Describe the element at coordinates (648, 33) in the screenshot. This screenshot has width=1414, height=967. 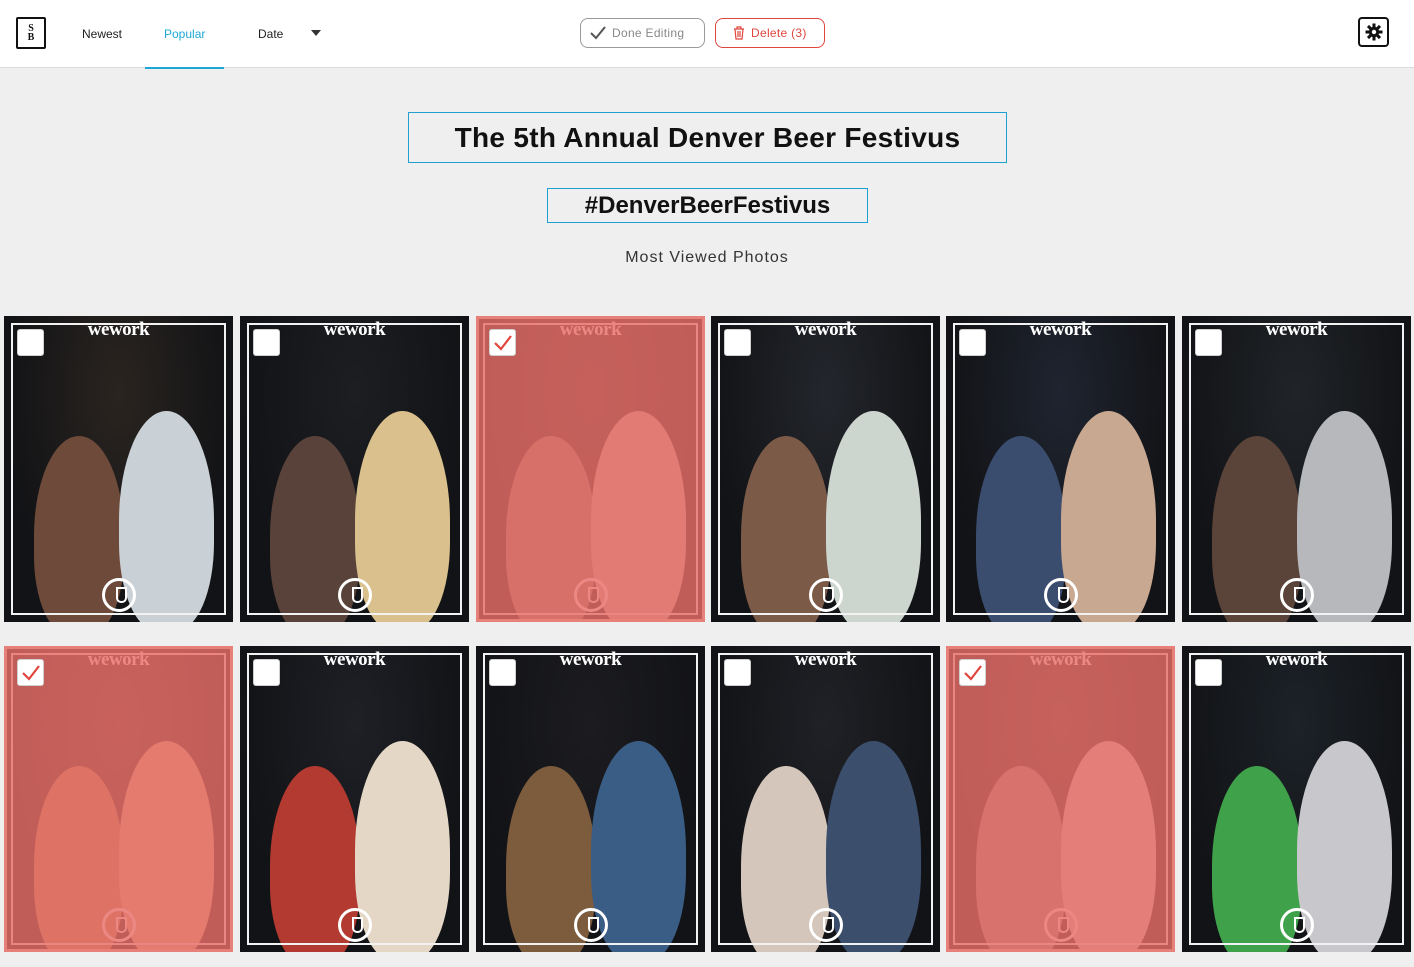
I see `done-editing-label: Done Editing` at that location.